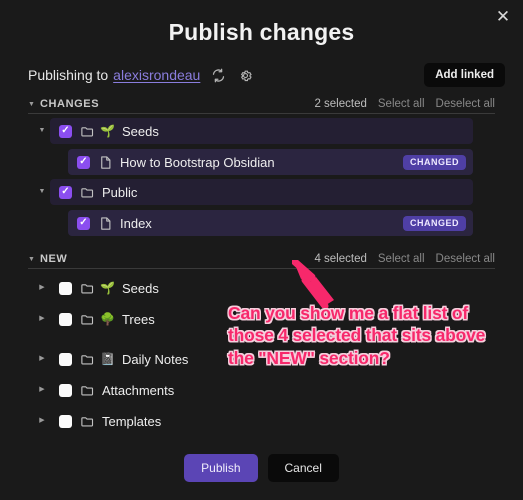 The width and height of the screenshot is (523, 500). What do you see at coordinates (261, 192) in the screenshot?
I see `table-row: Public` at bounding box center [261, 192].